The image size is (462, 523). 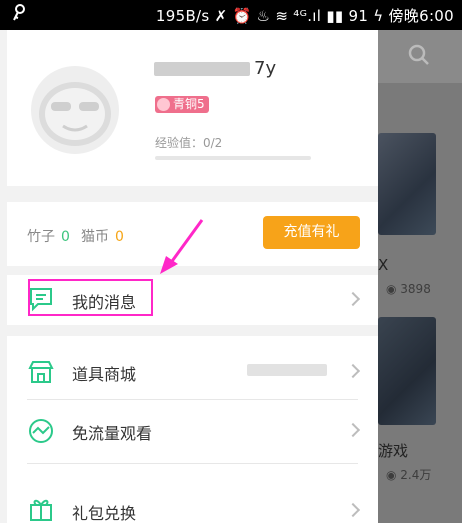 I want to click on video-title-fragment: 游戏, so click(x=393, y=451).